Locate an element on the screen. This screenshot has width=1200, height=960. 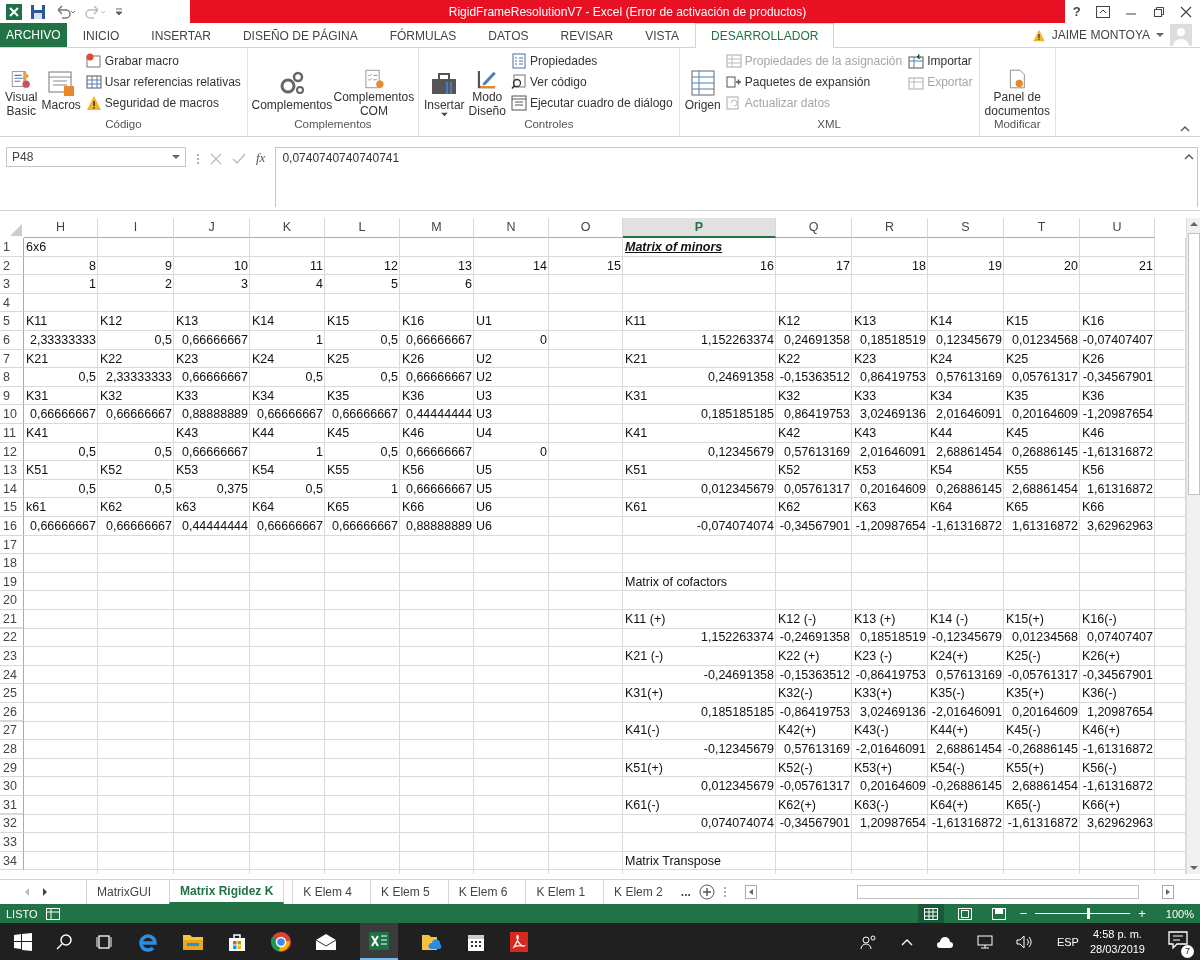
column-header: J is located at coordinates (212, 228).